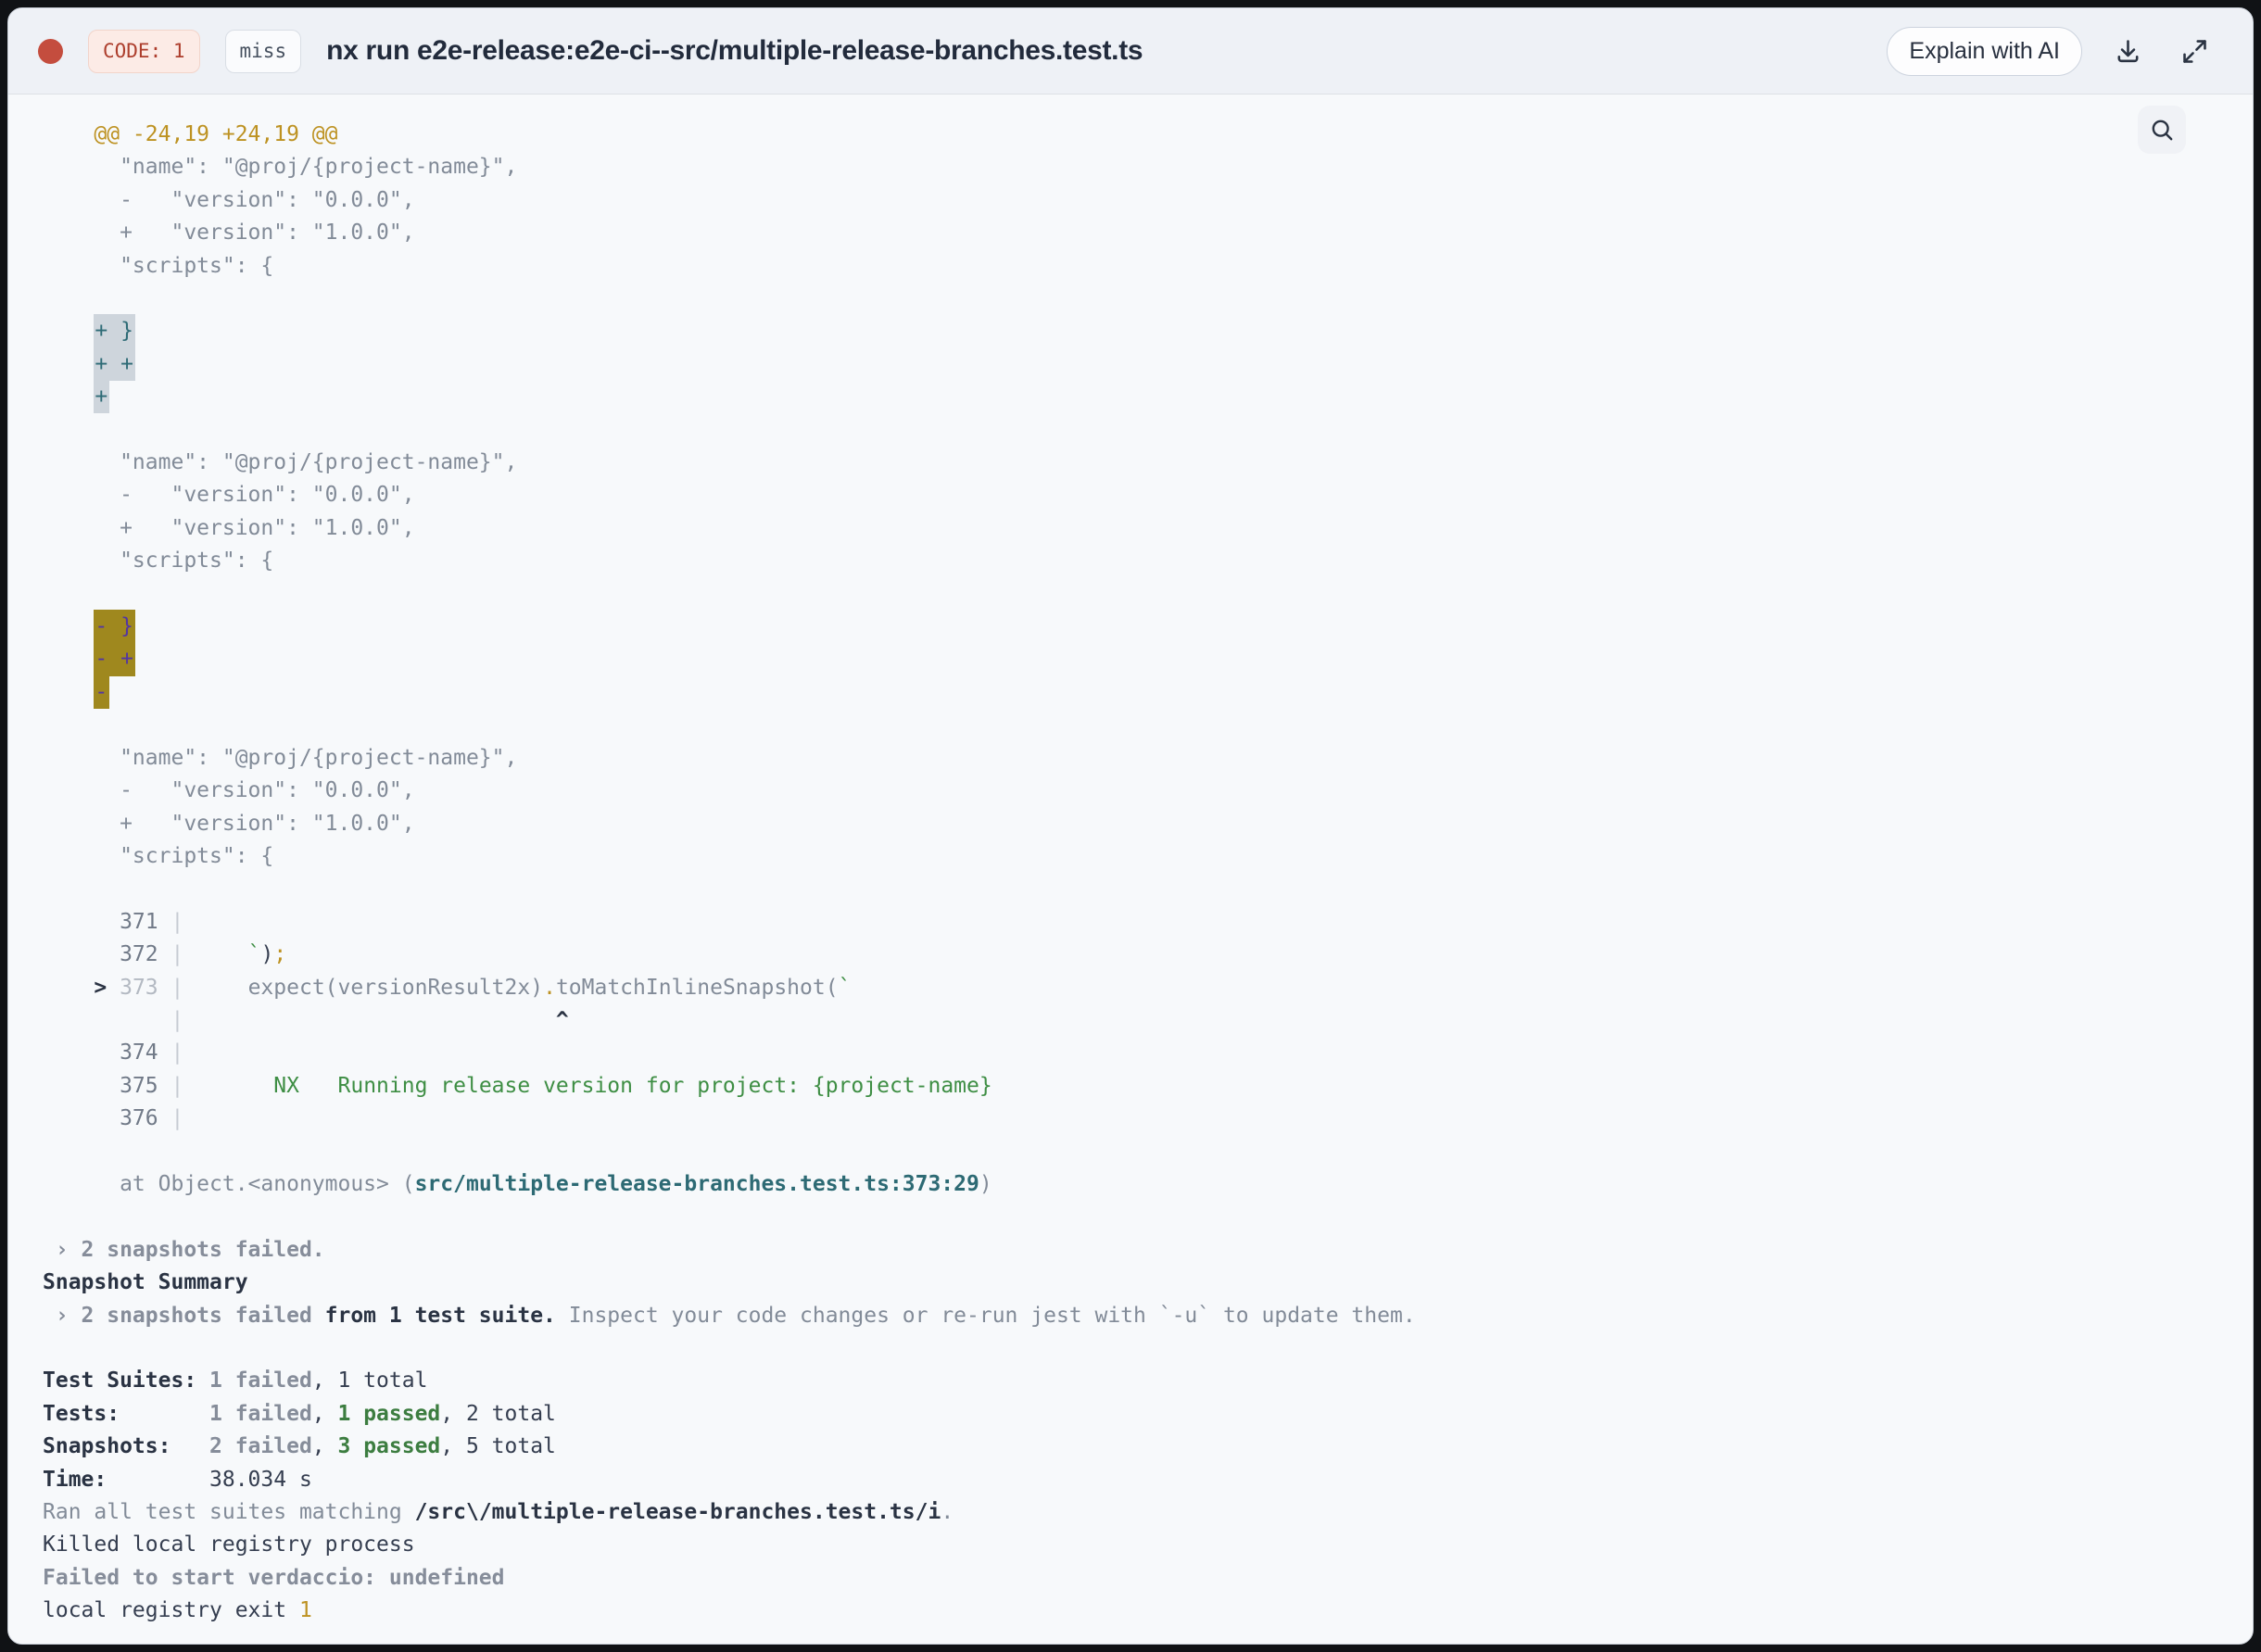 This screenshot has width=2261, height=1652. Describe the element at coordinates (376, 1020) in the screenshot. I see `log-segment: ^` at that location.